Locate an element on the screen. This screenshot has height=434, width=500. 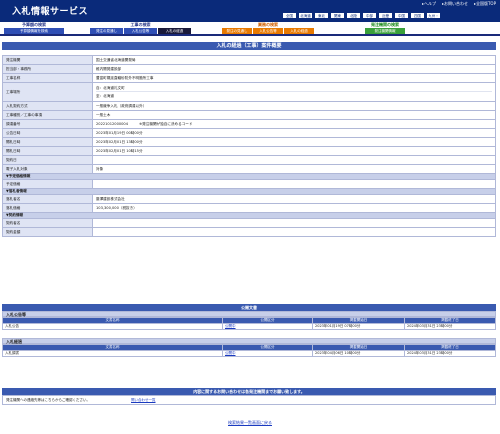
row-label: 工事種別／工事の事項 is located at coordinates (47, 115).